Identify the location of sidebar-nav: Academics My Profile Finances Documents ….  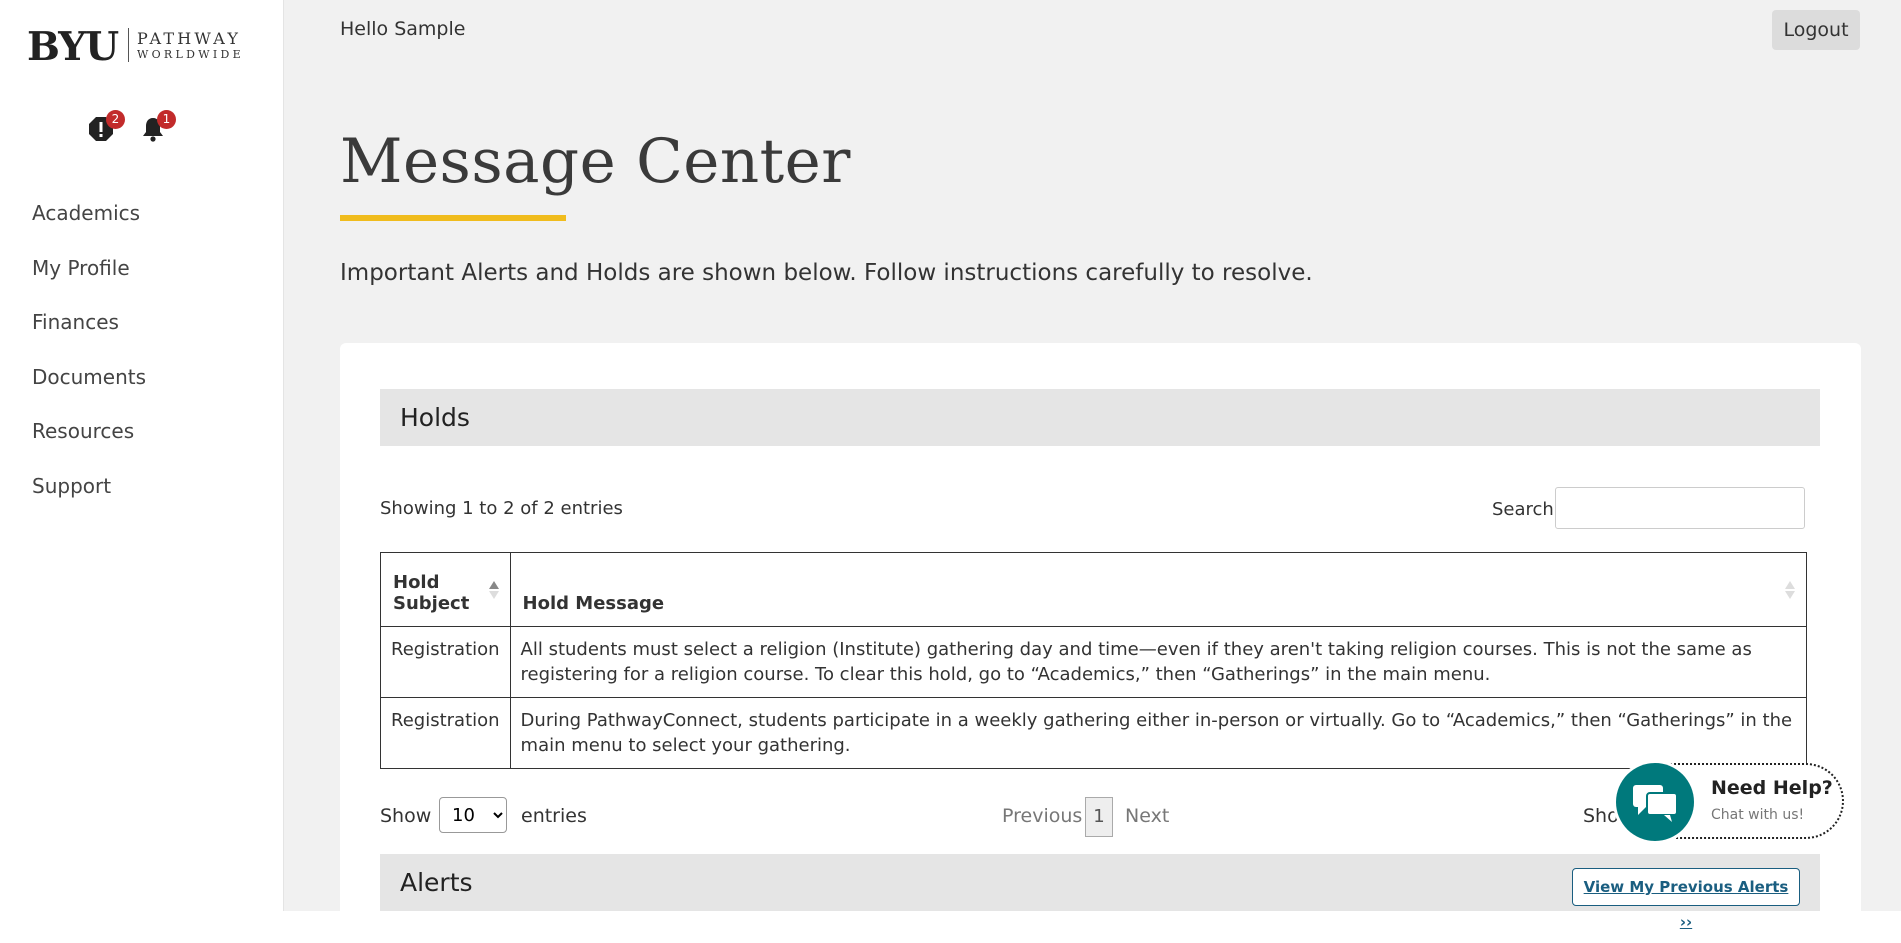
(89, 363).